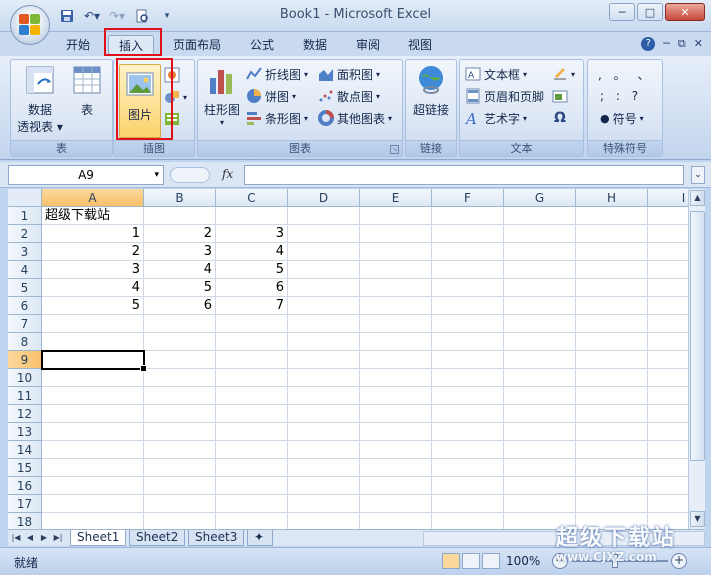 This screenshot has height=575, width=711. Describe the element at coordinates (180, 360) in the screenshot. I see `cell-b9` at that location.